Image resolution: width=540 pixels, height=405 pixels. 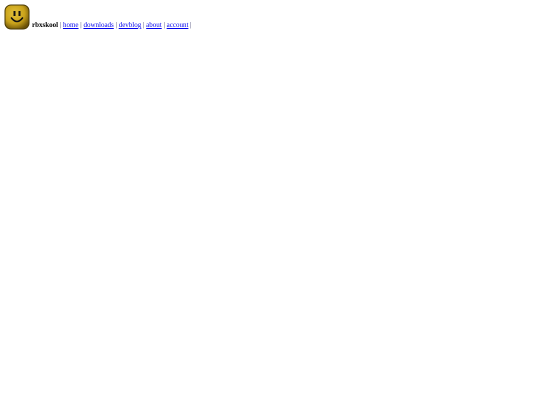 What do you see at coordinates (71, 25) in the screenshot?
I see `nav-link-home: home` at bounding box center [71, 25].